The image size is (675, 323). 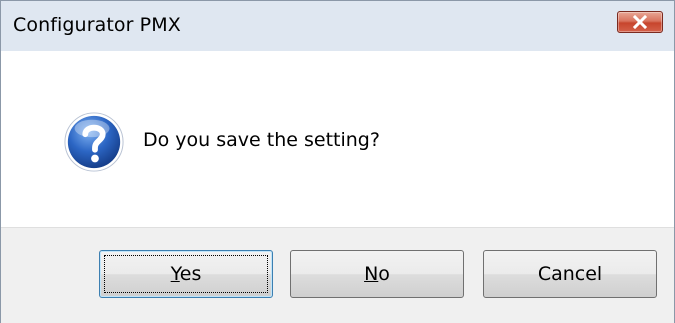 What do you see at coordinates (190, 274) in the screenshot?
I see `yes-rest: es` at bounding box center [190, 274].